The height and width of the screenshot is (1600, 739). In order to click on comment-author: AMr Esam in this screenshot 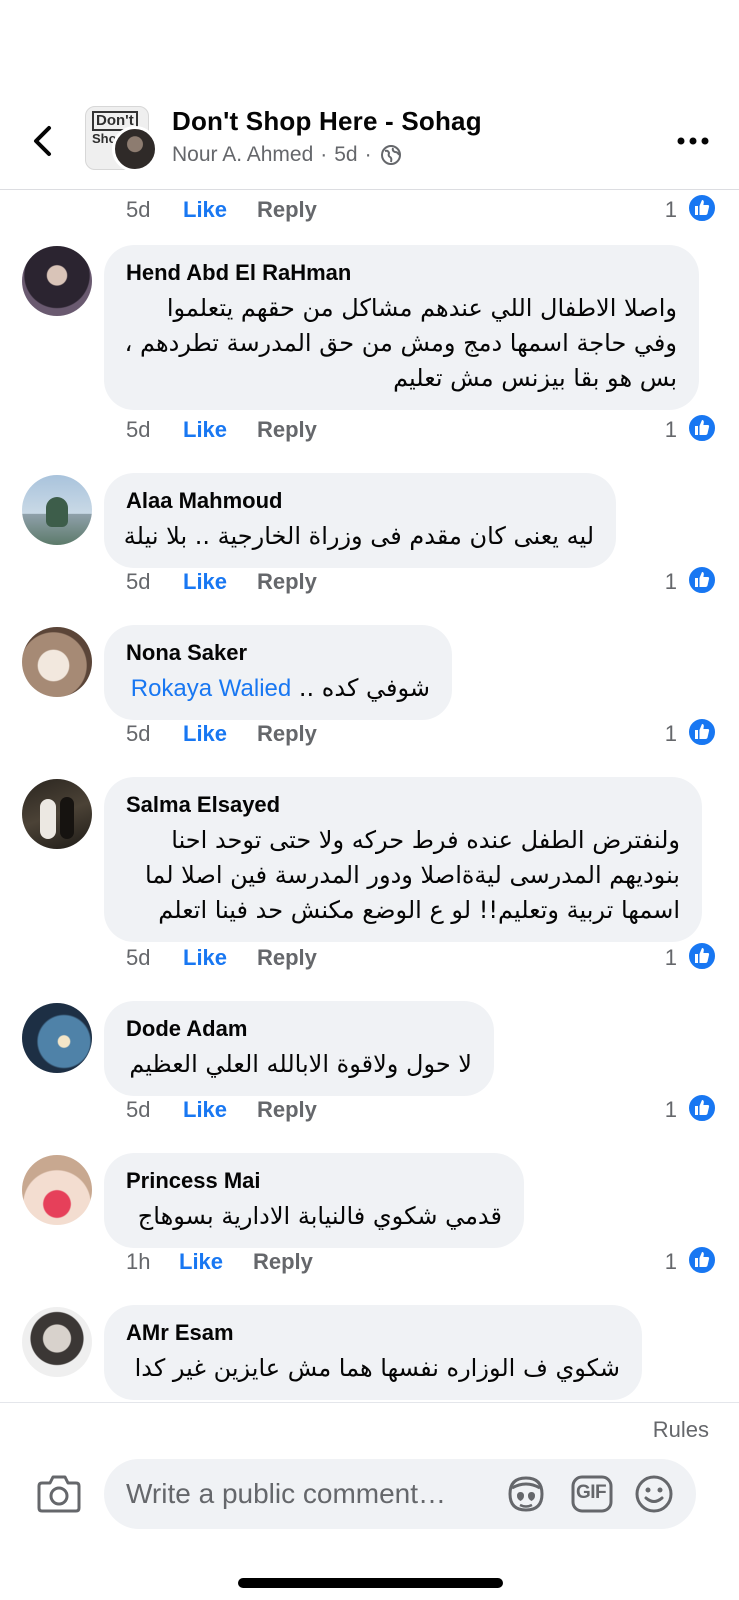, I will do `click(373, 1333)`.